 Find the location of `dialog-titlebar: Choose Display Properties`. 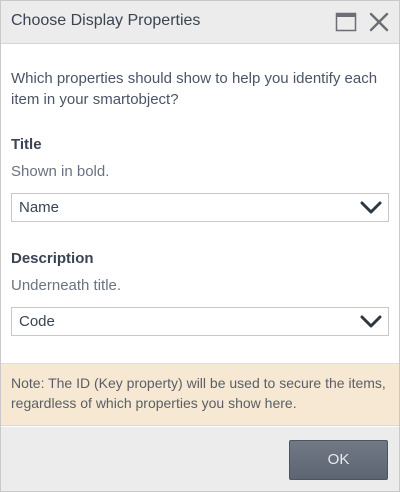

dialog-titlebar: Choose Display Properties is located at coordinates (200, 22).